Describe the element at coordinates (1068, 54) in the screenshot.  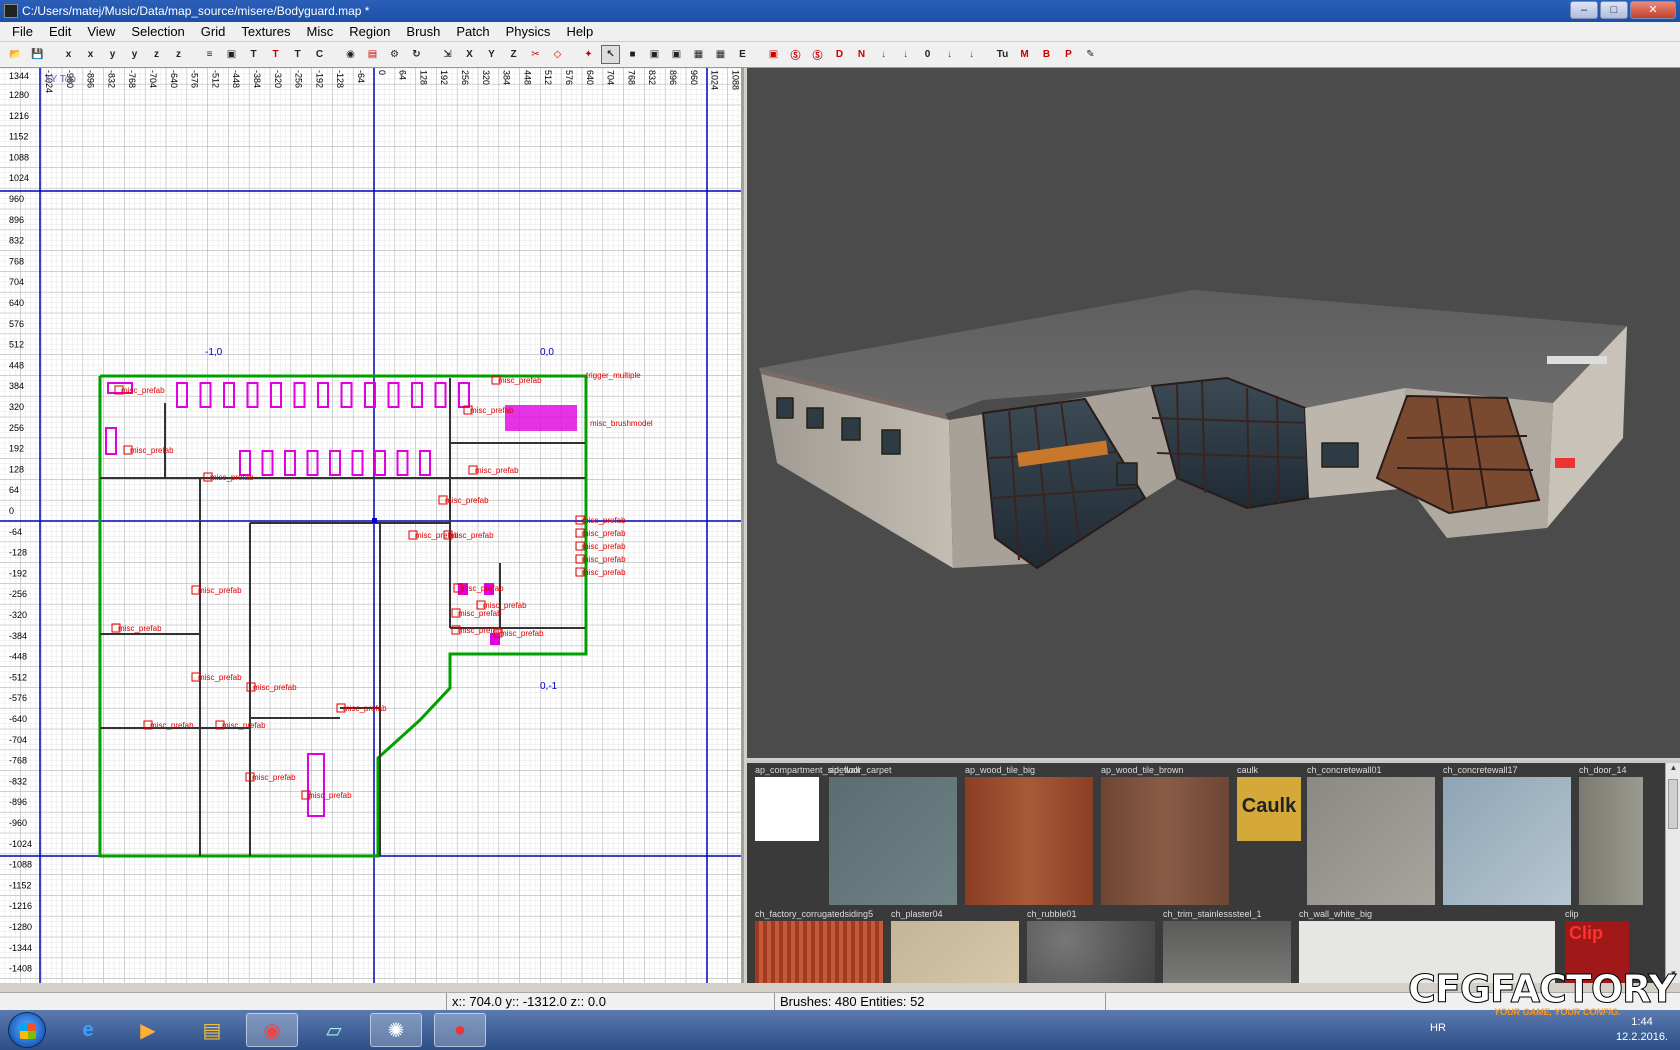
I see `p-icon: P` at that location.